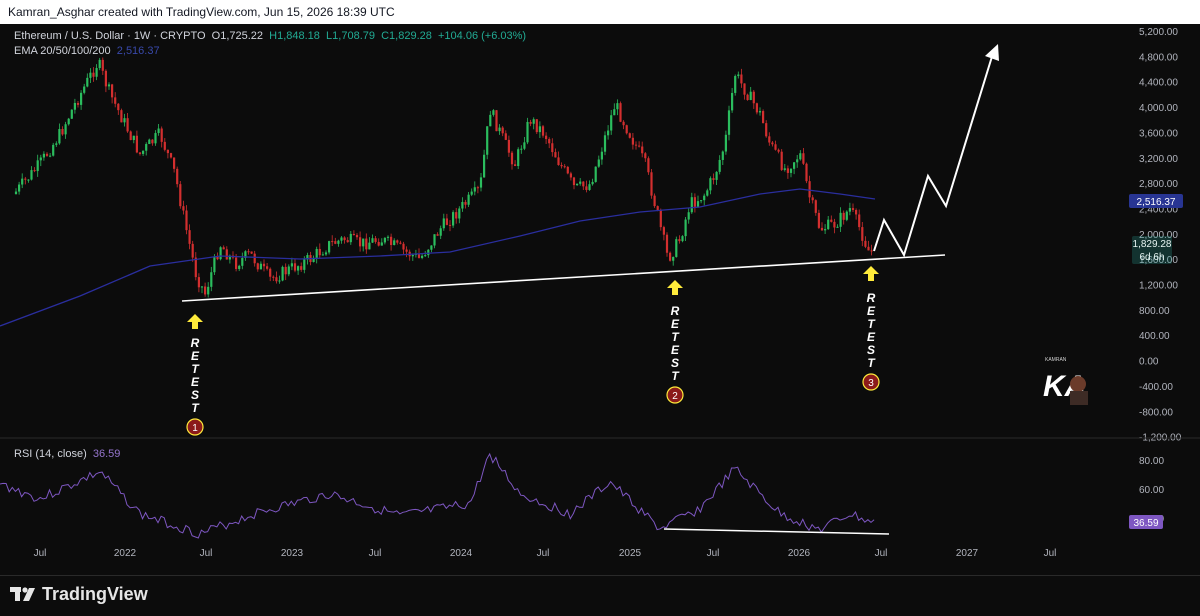 Image resolution: width=1200 pixels, height=616 pixels. I want to click on projection-path, so click(934, 153).